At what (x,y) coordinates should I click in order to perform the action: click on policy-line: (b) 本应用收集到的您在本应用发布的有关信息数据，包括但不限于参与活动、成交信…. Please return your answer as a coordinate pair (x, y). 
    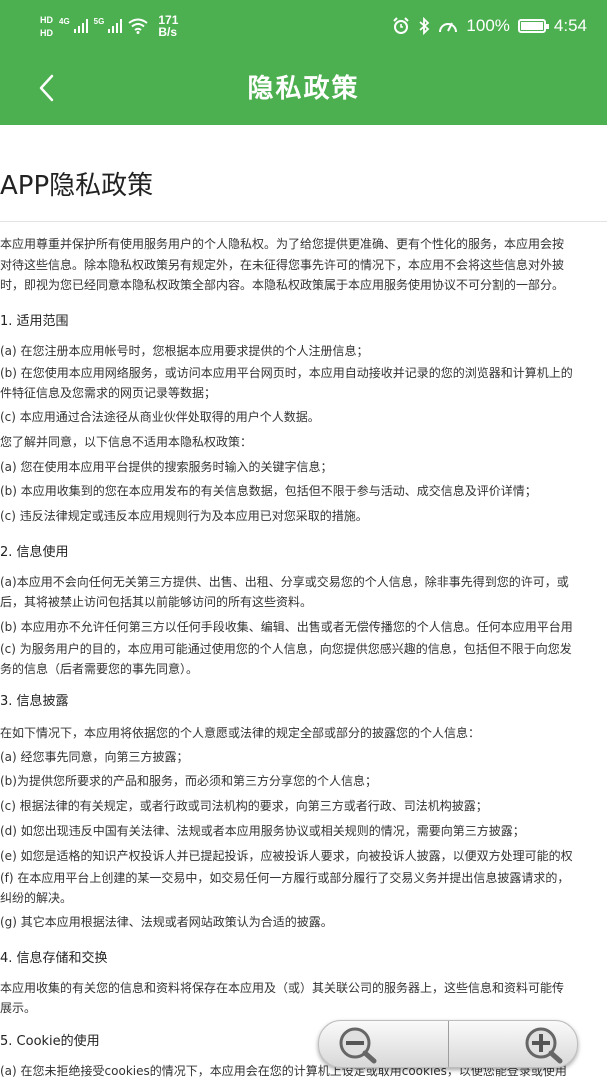
    Looking at the image, I should click on (268, 491).